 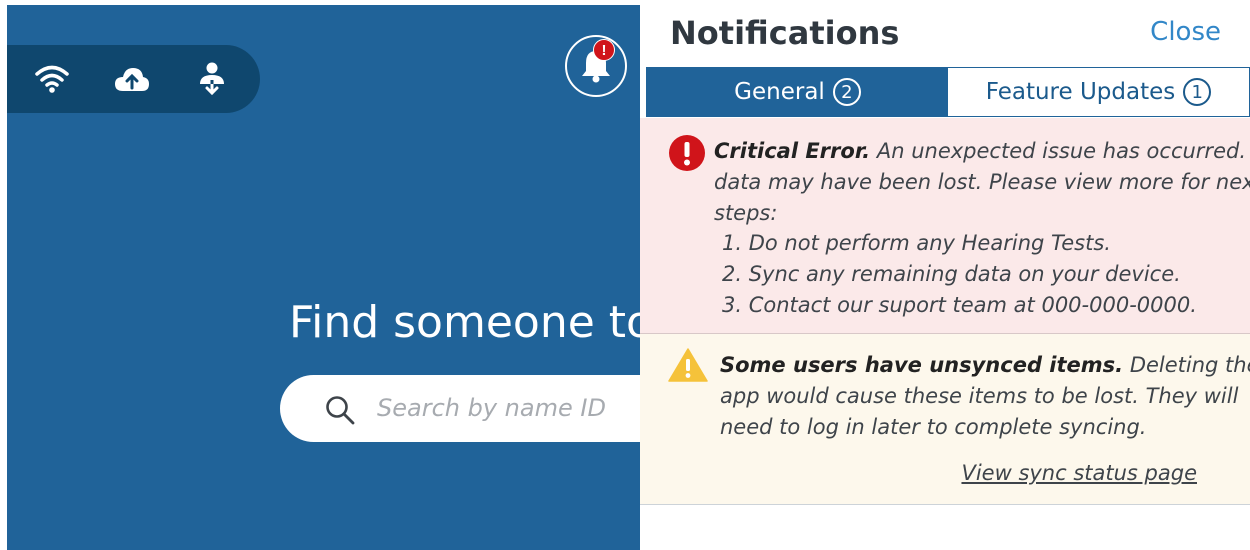 I want to click on tab-count-badge: 2, so click(x=846, y=92).